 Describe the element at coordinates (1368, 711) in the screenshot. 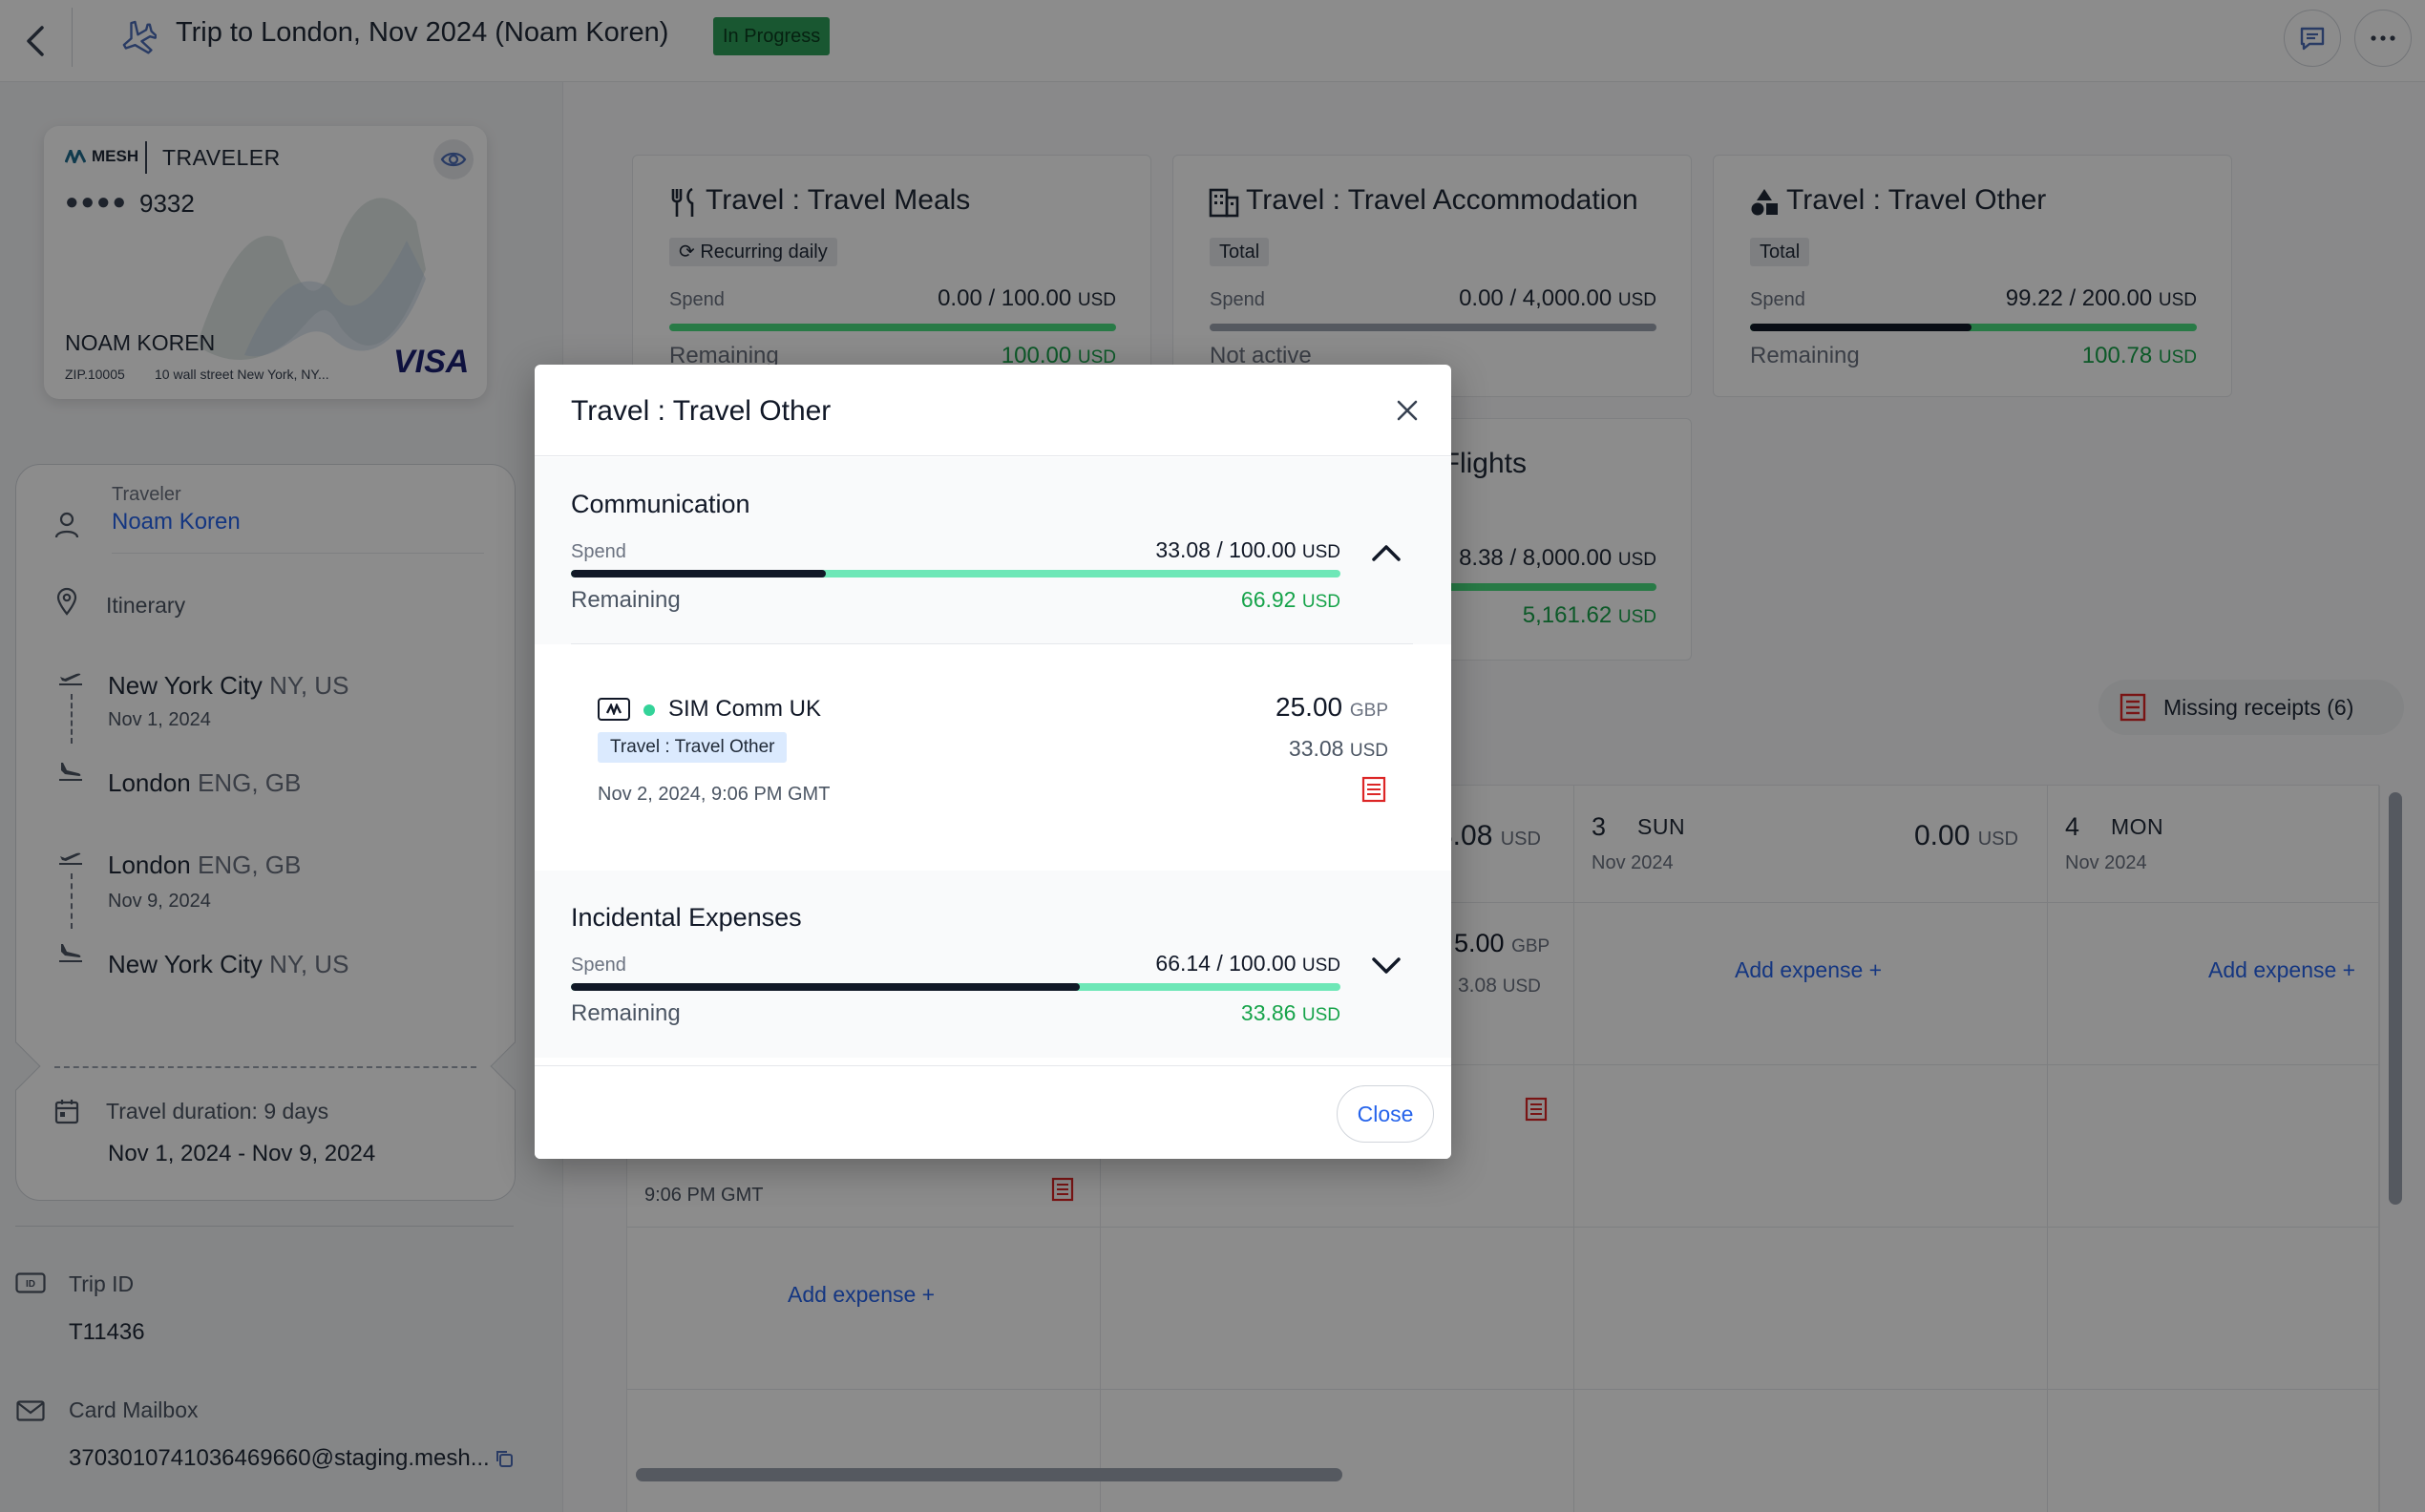

I see `transaction-amount-currency: GBP` at that location.